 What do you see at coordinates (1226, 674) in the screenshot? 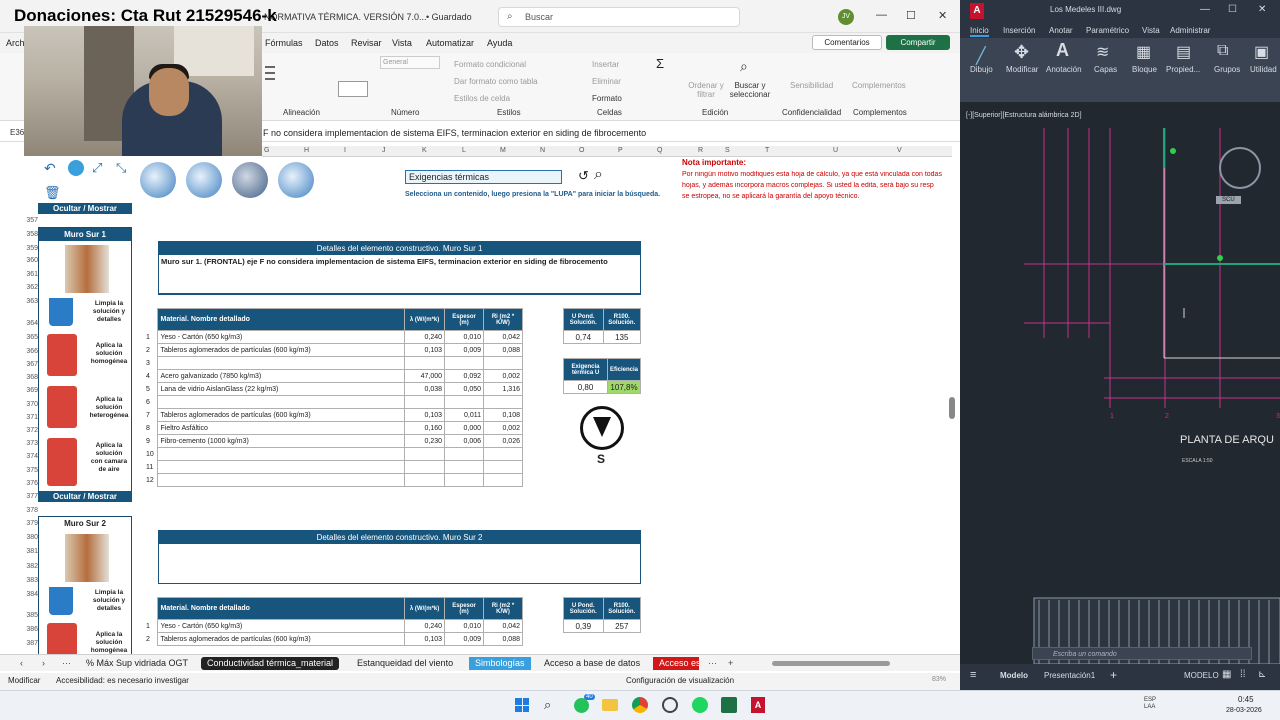
I see `grid-icon: ▦` at bounding box center [1226, 674].